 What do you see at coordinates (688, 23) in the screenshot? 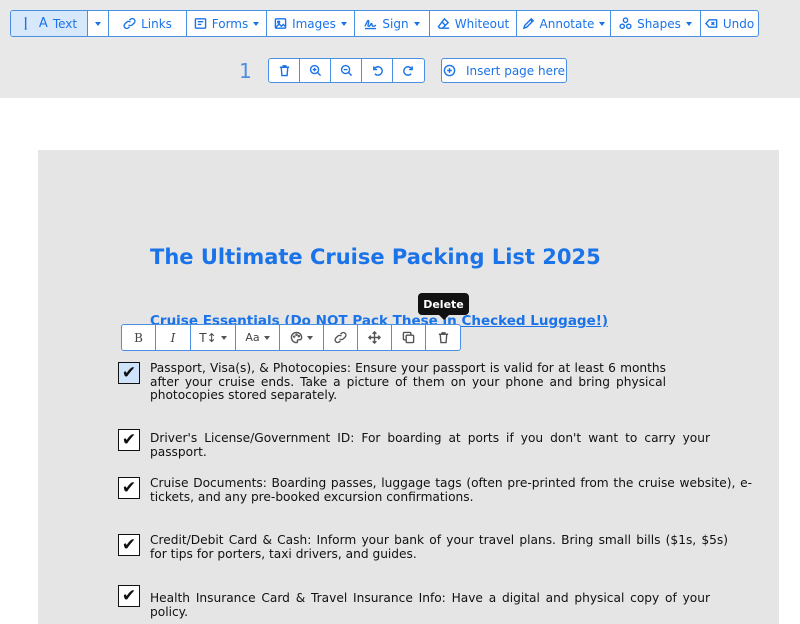
I see `shapes-caret-icon` at bounding box center [688, 23].